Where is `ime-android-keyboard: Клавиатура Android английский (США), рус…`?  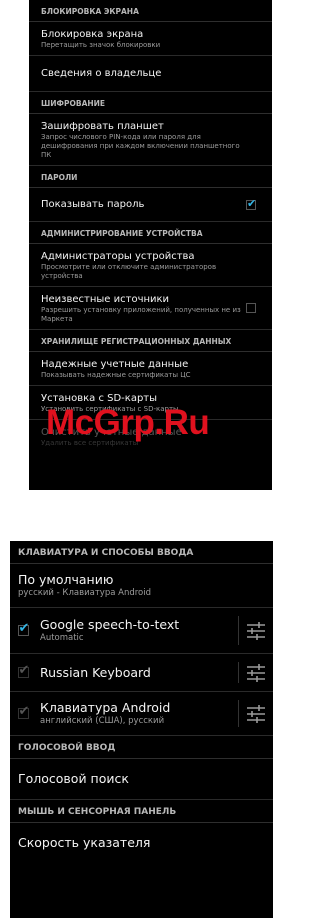 ime-android-keyboard: Клавиатура Android английский (США), рус… is located at coordinates (141, 714).